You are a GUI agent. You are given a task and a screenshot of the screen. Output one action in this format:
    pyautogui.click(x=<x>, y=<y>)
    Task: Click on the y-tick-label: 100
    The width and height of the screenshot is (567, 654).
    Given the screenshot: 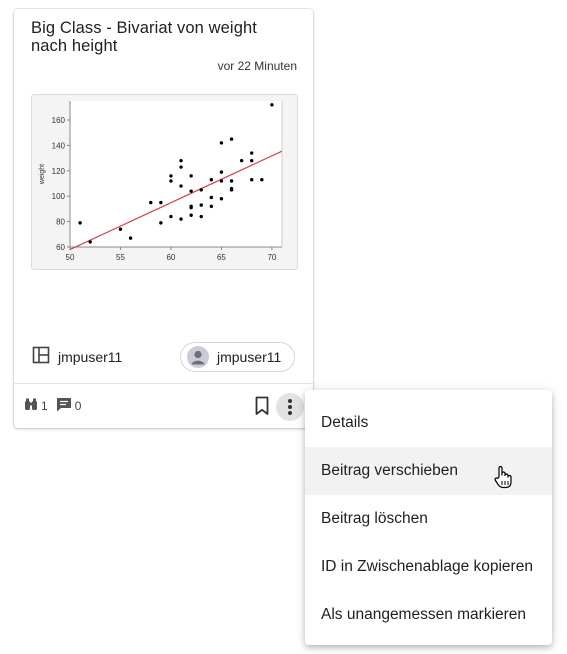 What is the action you would take?
    pyautogui.click(x=59, y=196)
    